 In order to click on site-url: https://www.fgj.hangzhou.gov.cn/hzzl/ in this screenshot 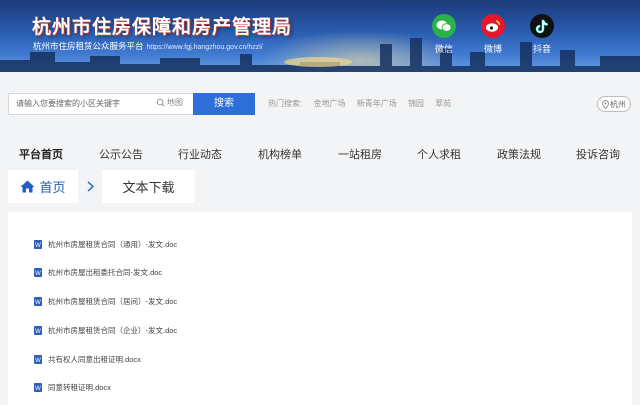, I will do `click(205, 47)`.